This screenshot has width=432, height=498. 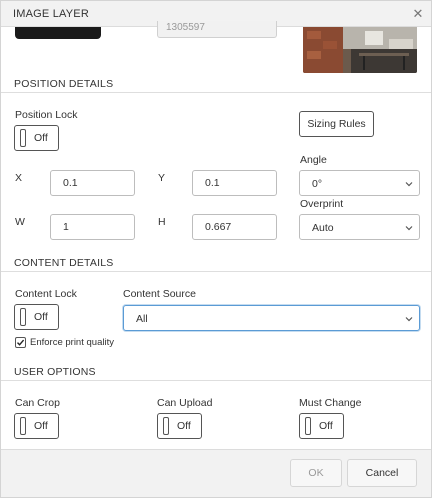 What do you see at coordinates (55, 372) in the screenshot?
I see `user-options-title: USER OPTIONS` at bounding box center [55, 372].